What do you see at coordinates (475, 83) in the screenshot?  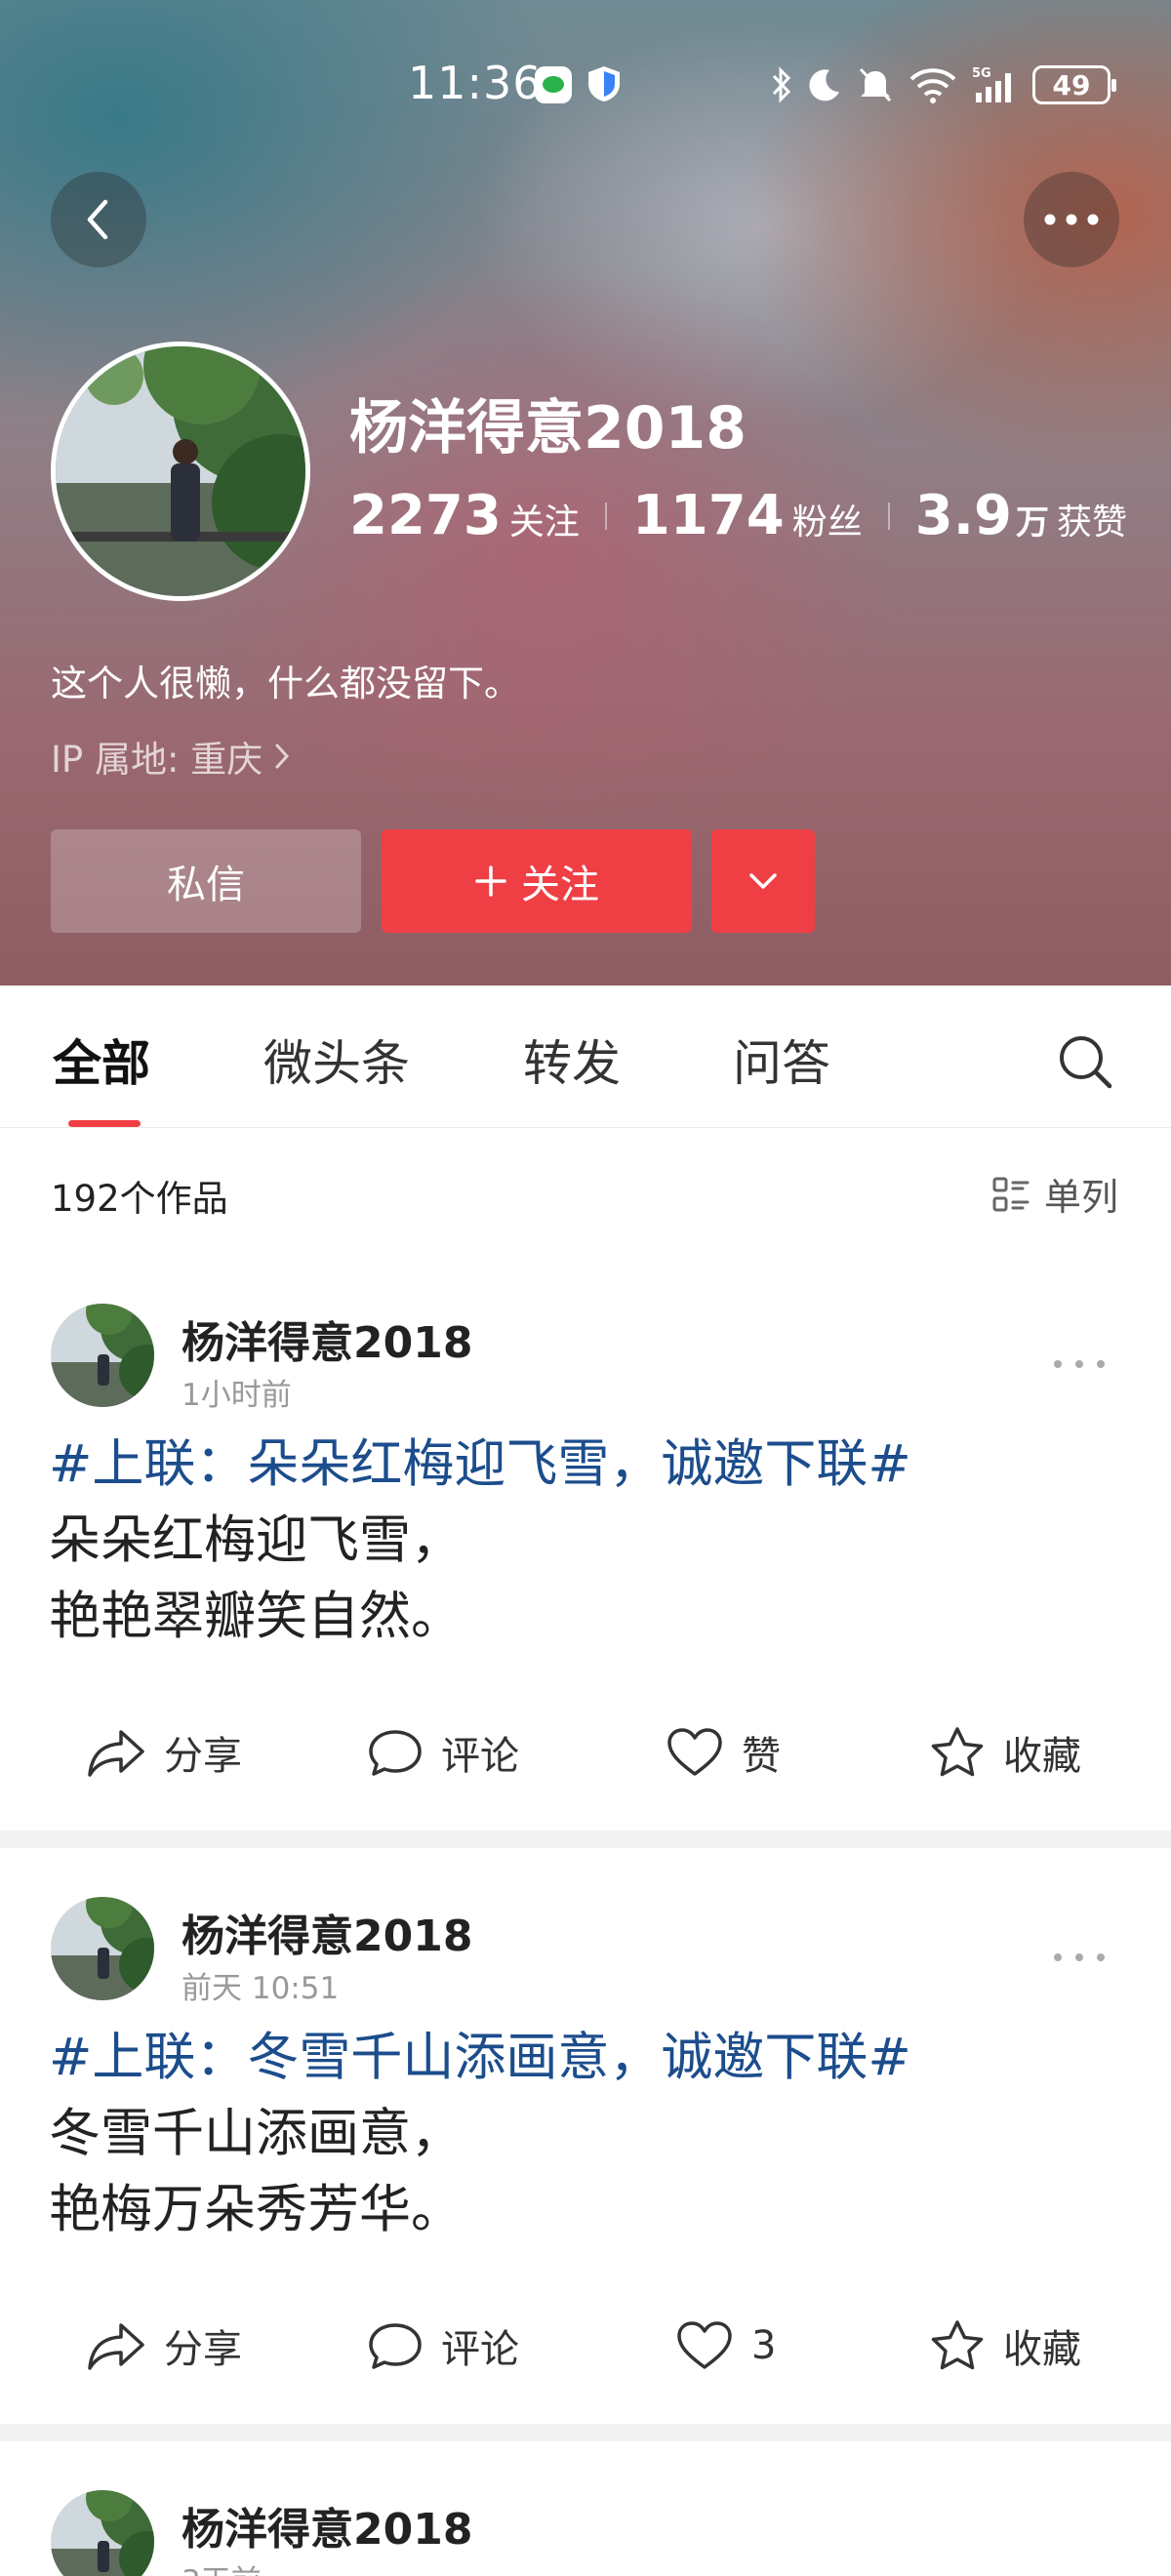 I see `status-time: 11:36` at bounding box center [475, 83].